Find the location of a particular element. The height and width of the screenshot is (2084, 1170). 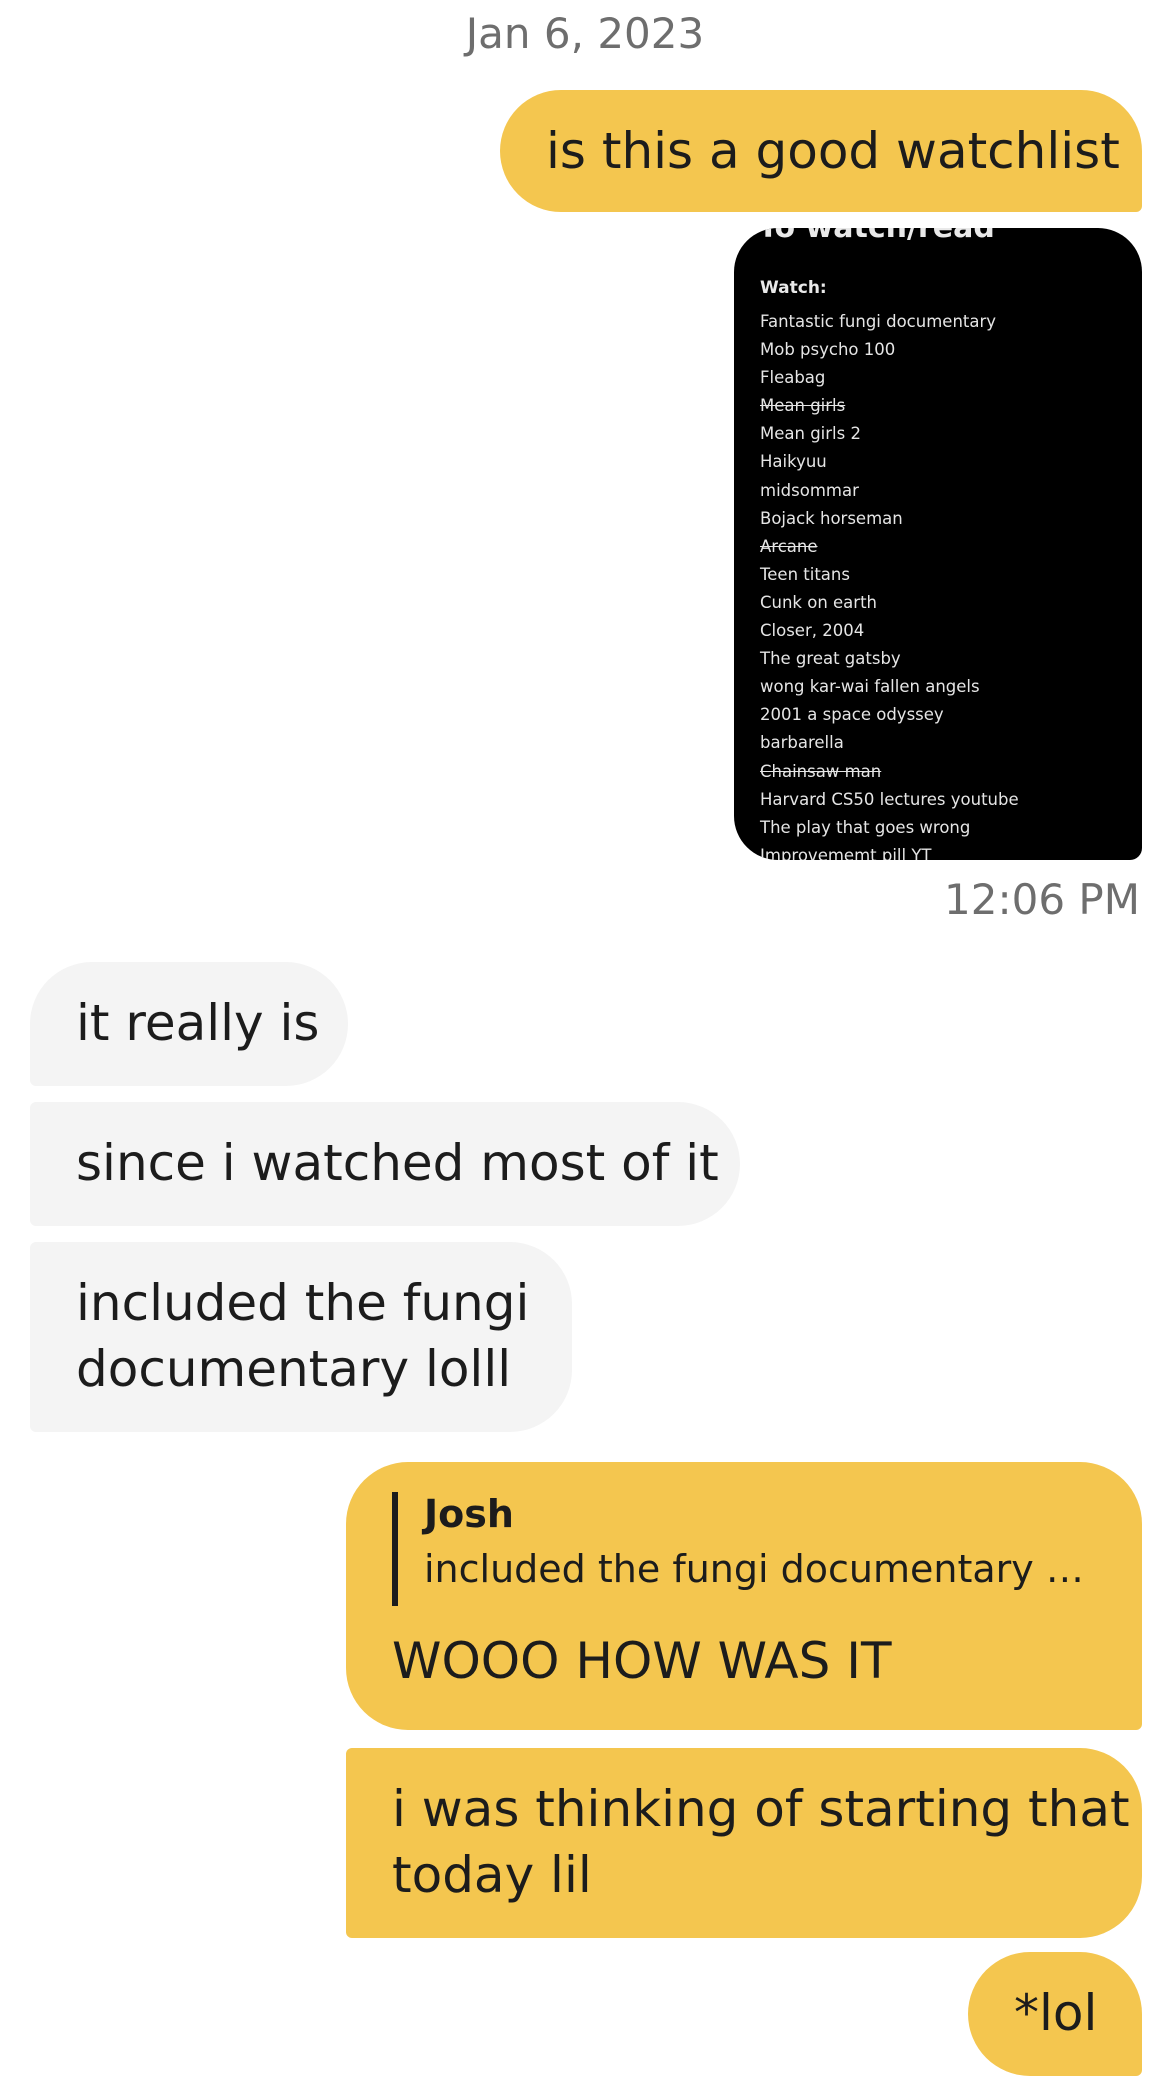

message-text: WOOO HOW WAS IT is located at coordinates (642, 1661).